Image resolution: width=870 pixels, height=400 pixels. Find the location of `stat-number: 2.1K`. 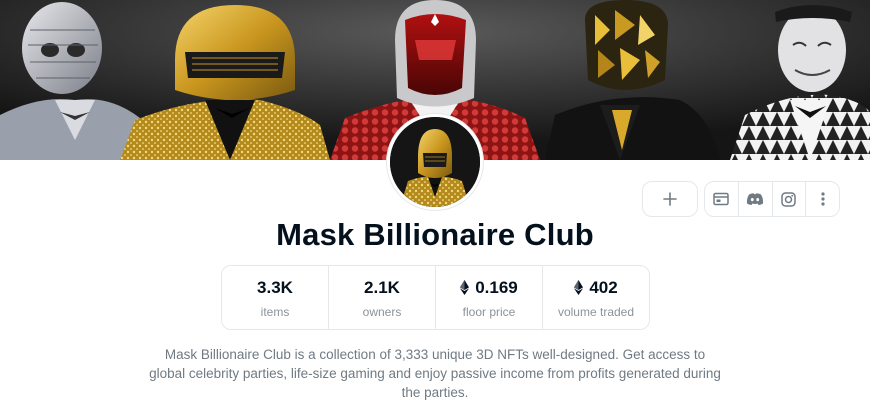

stat-number: 2.1K is located at coordinates (382, 287).